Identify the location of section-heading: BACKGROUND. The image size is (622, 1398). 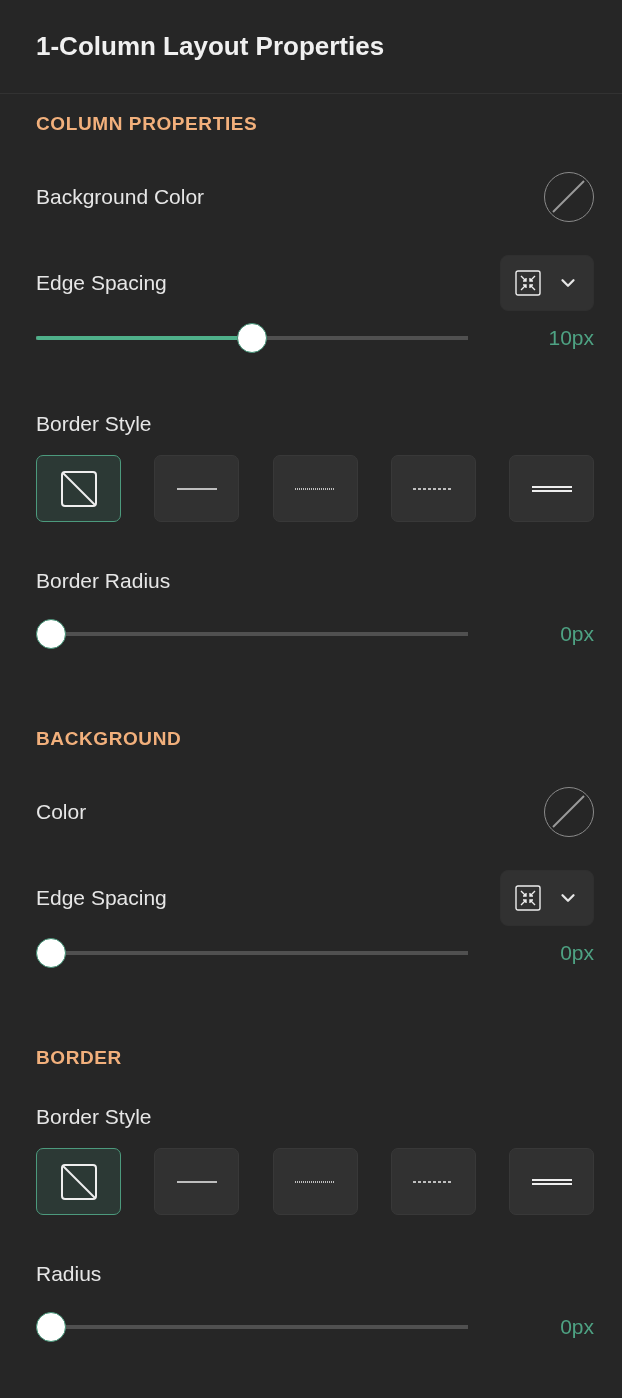
(109, 739).